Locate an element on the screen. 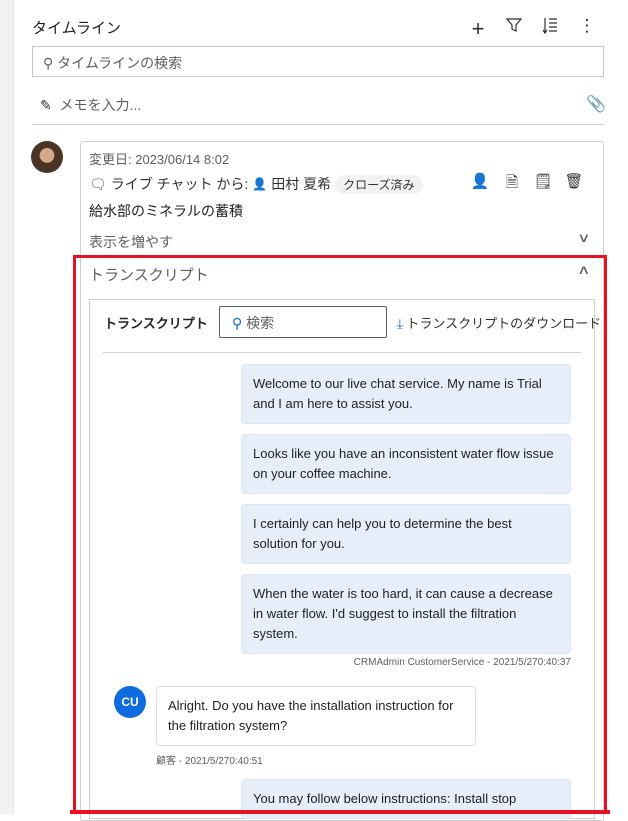 The width and height of the screenshot is (628, 821). activity-source-row: 🗨 ライブ チャット から: 👤 田村 夏希 クローズ済み is located at coordinates (256, 184).